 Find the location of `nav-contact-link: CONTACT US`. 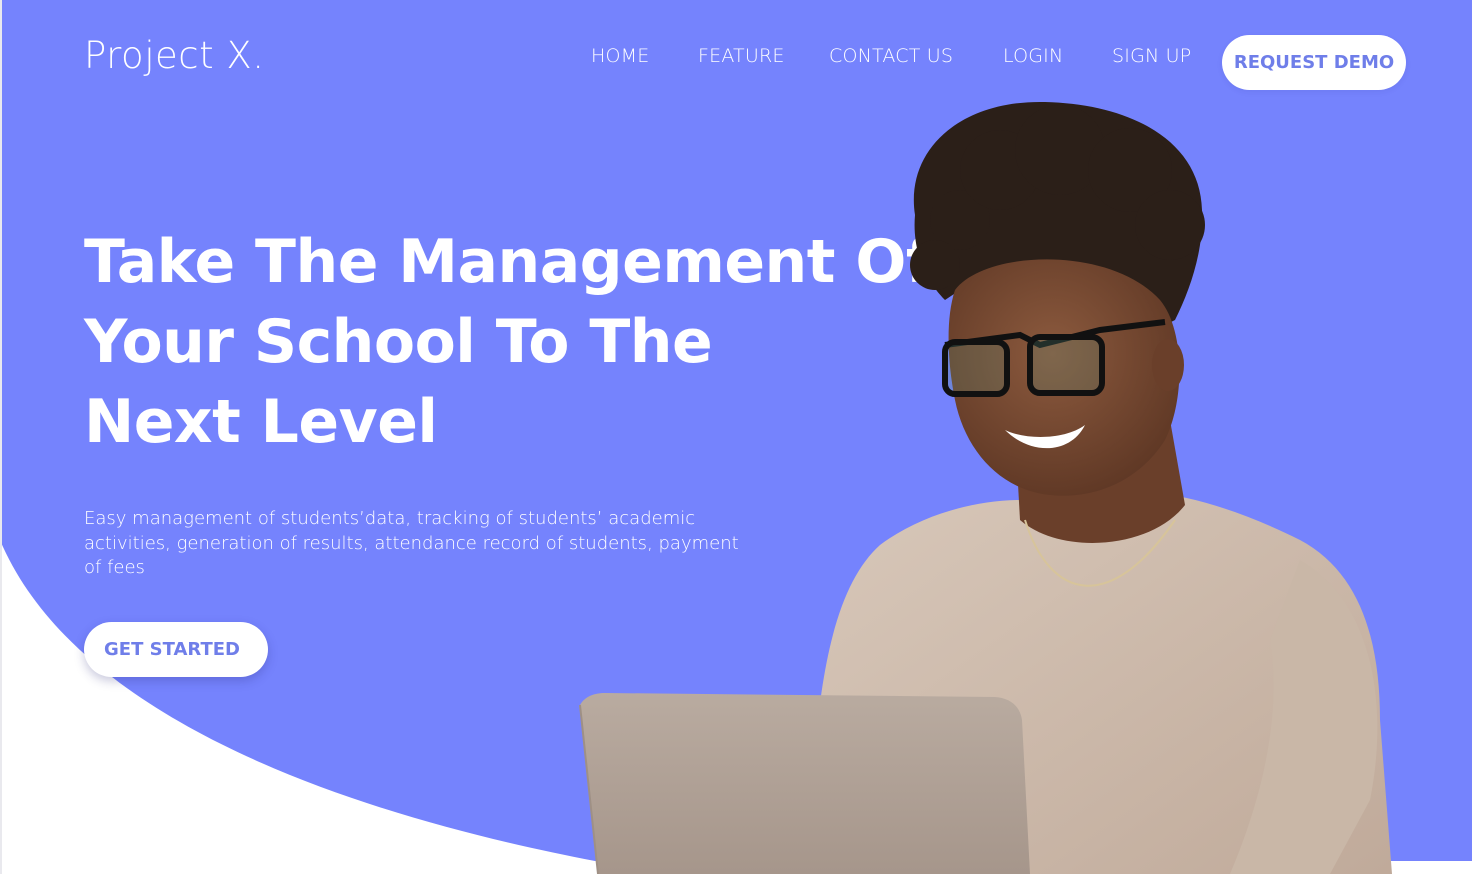

nav-contact-link: CONTACT US is located at coordinates (891, 56).